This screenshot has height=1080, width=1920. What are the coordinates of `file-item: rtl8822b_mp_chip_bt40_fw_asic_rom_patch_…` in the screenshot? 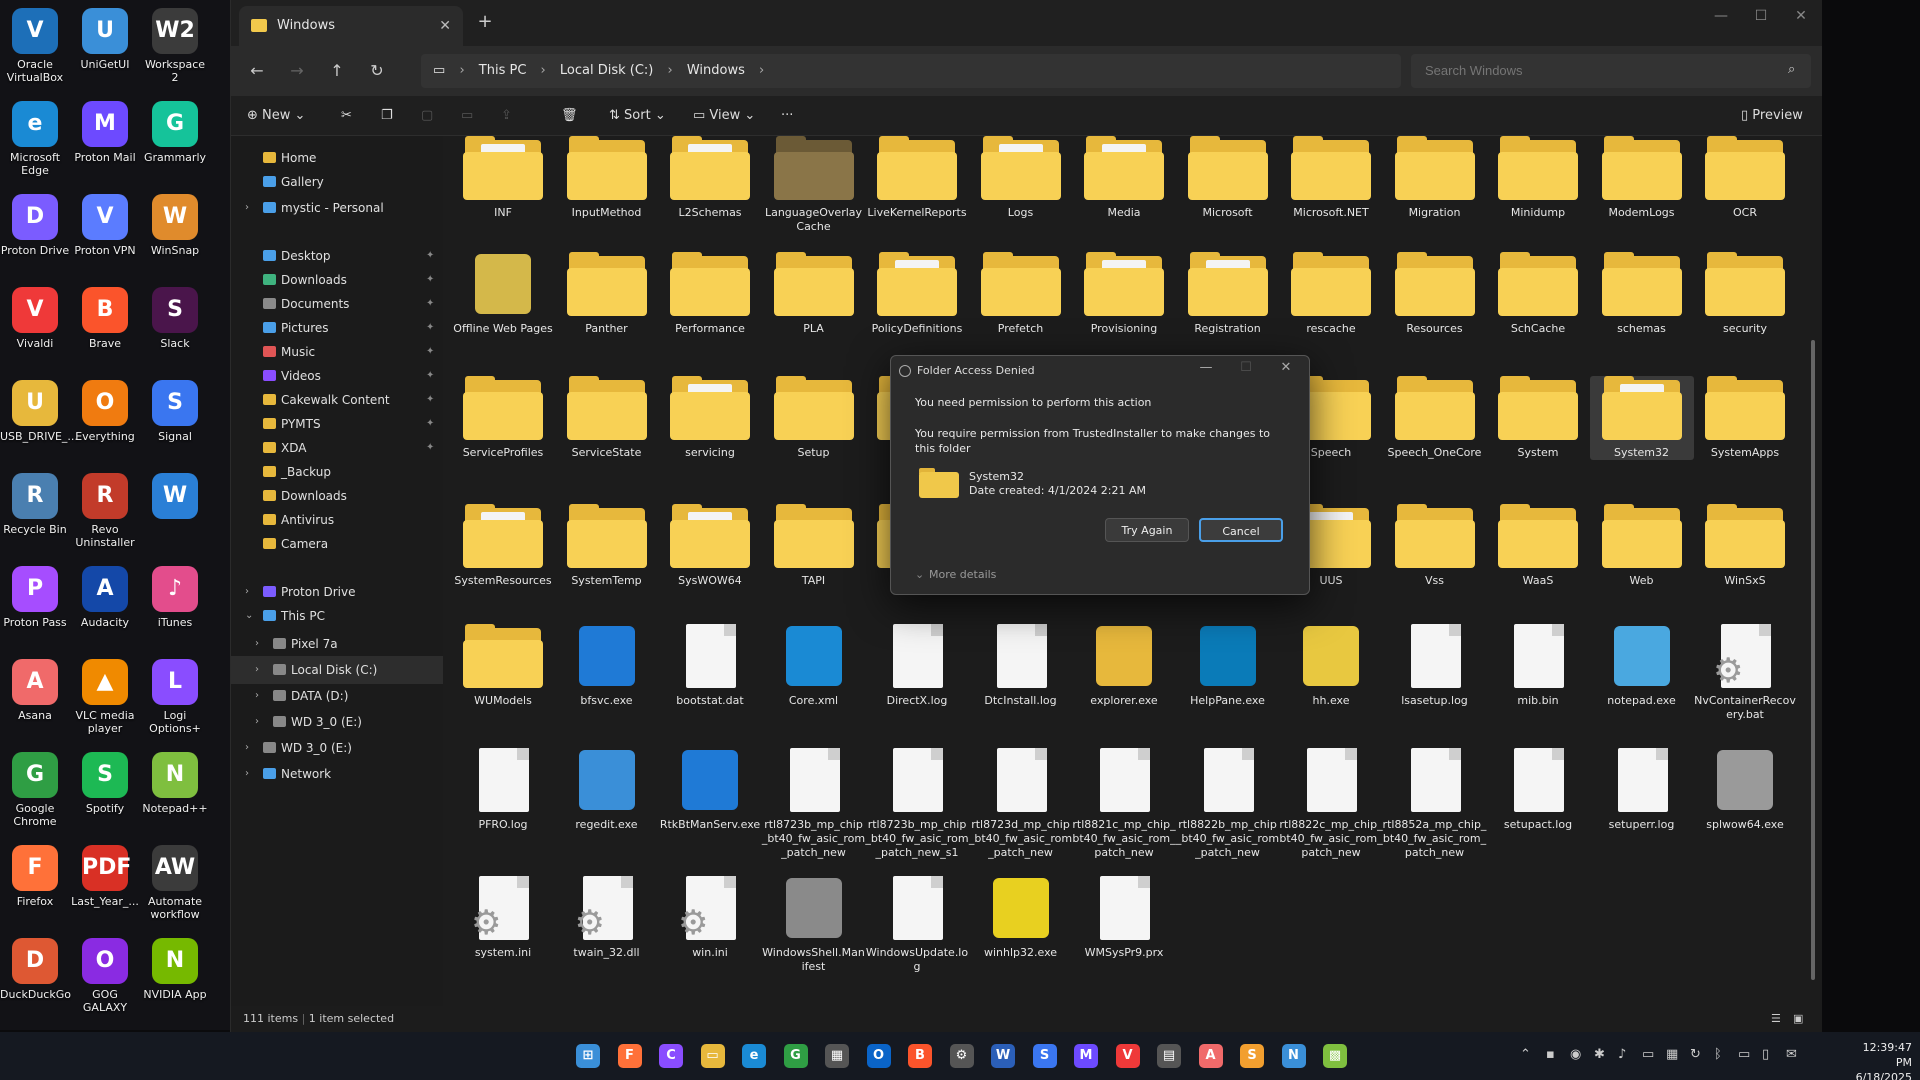 It's located at (1228, 804).